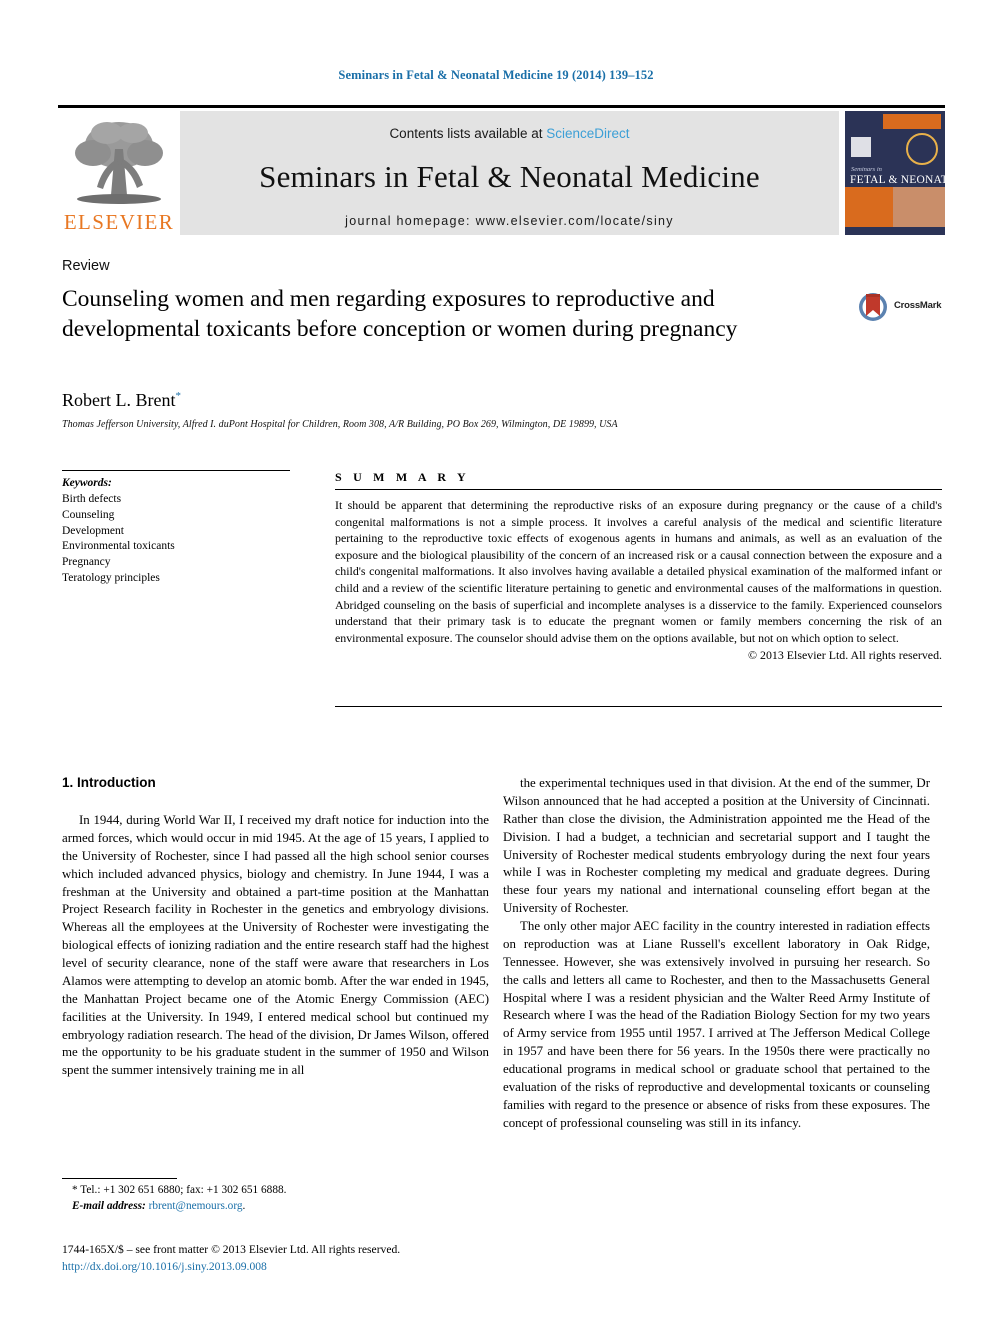 Image resolution: width=992 pixels, height=1323 pixels. Describe the element at coordinates (277, 1206) in the screenshot. I see `footnote-email-line: E-mail address: rbrent@nemours.org.` at that location.